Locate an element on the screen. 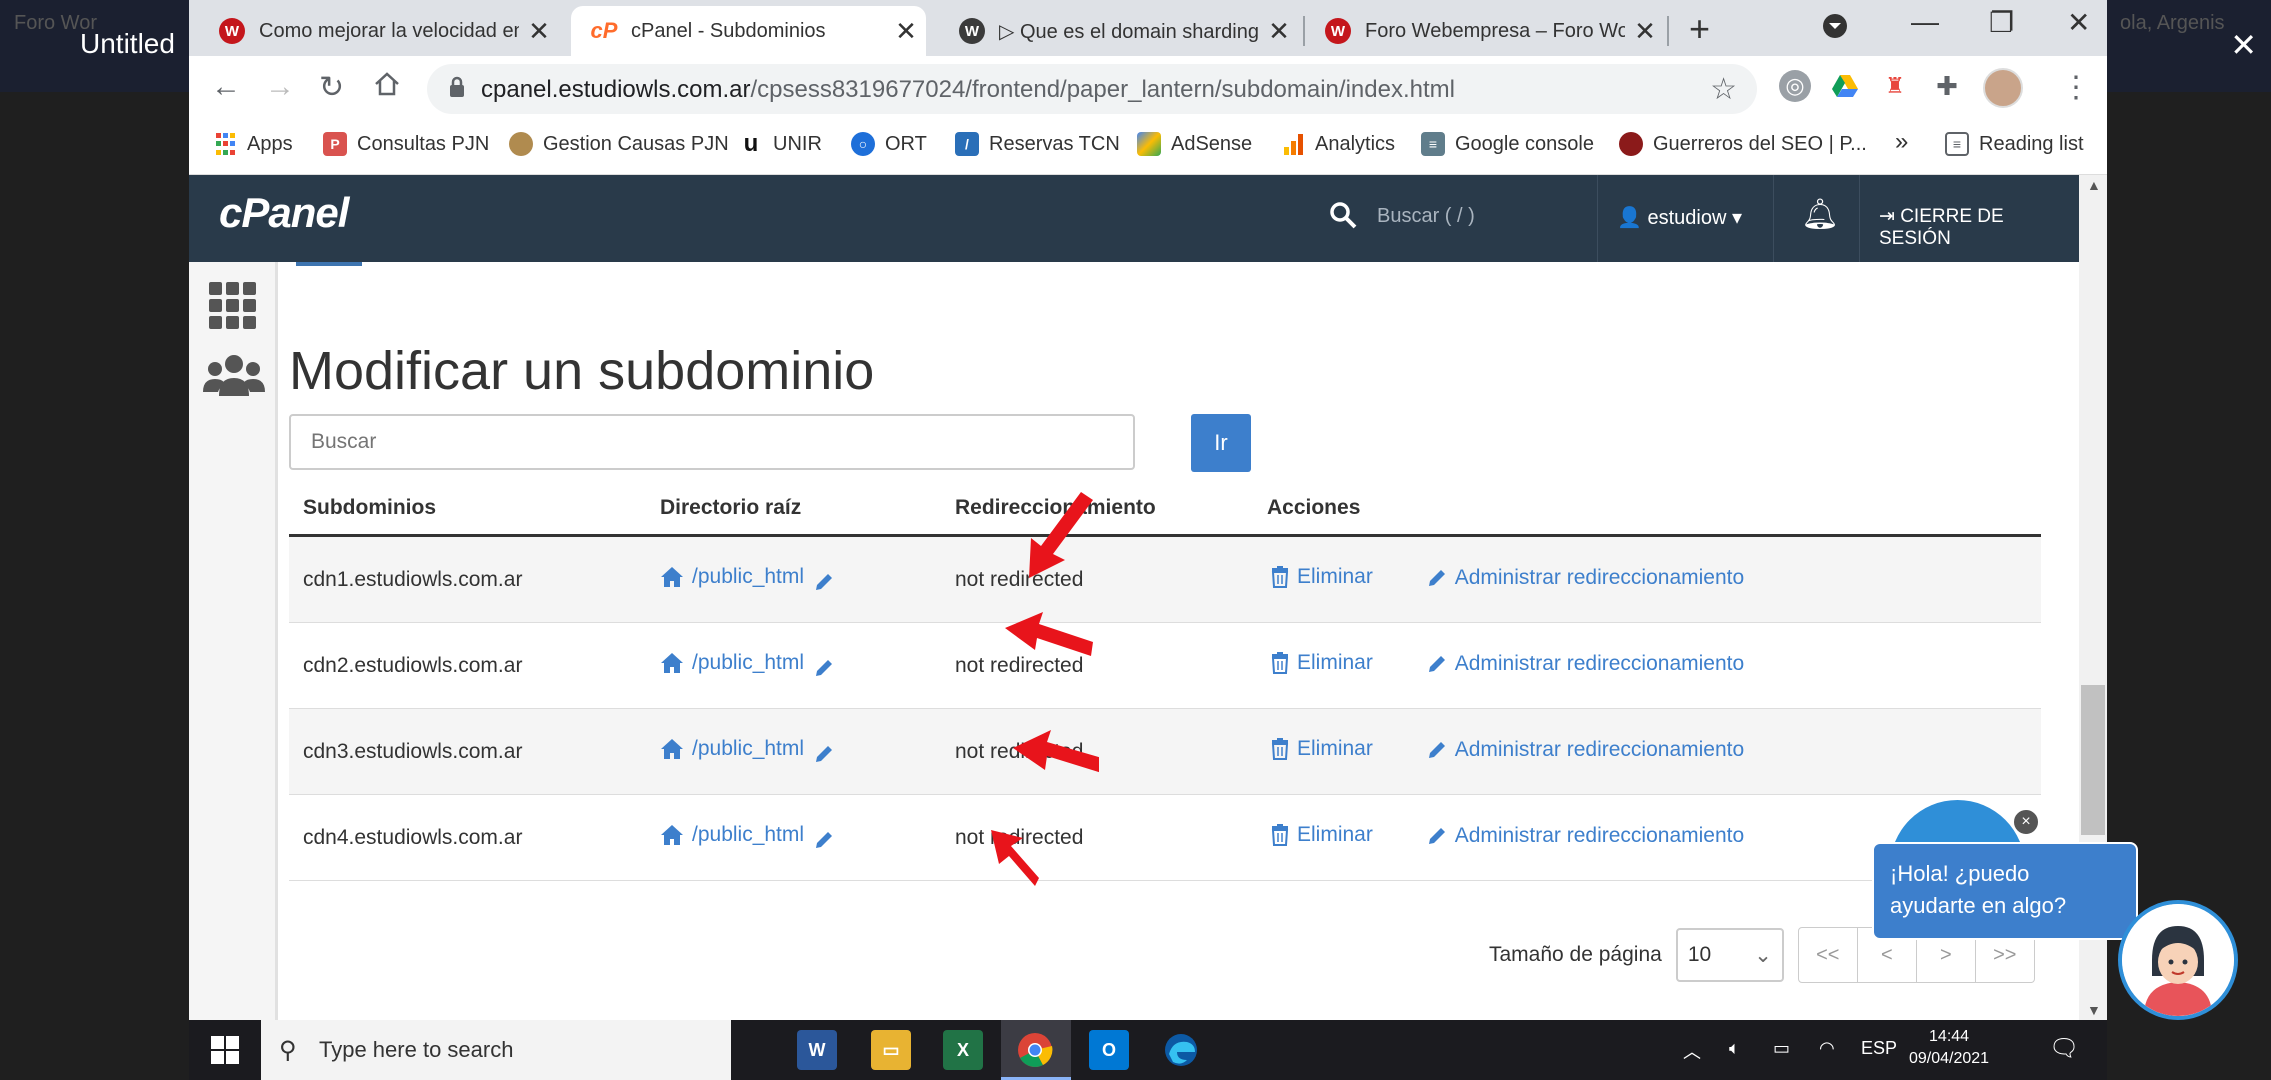 The width and height of the screenshot is (2271, 1080). bookmark-adsense: AdSense is located at coordinates (1194, 144).